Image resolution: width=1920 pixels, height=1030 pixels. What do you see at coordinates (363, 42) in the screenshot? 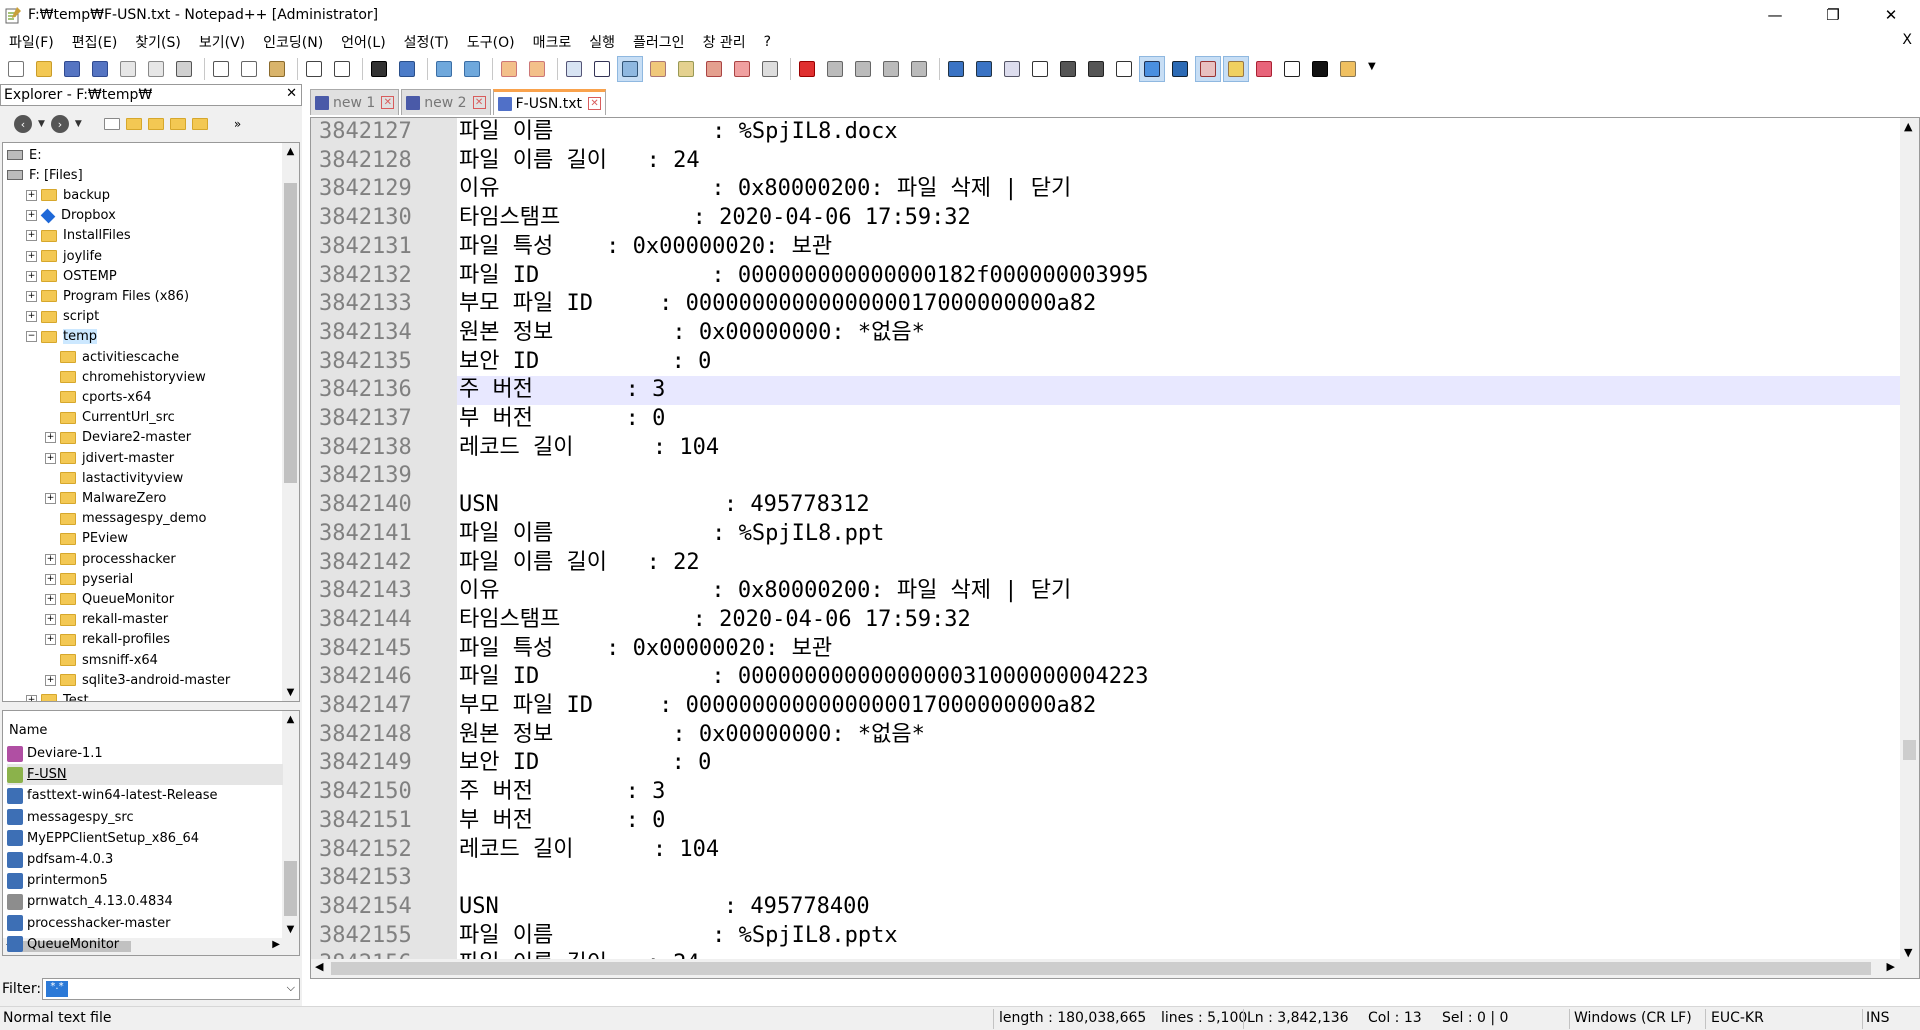
I see `menu-item-5: 언어(L)` at bounding box center [363, 42].